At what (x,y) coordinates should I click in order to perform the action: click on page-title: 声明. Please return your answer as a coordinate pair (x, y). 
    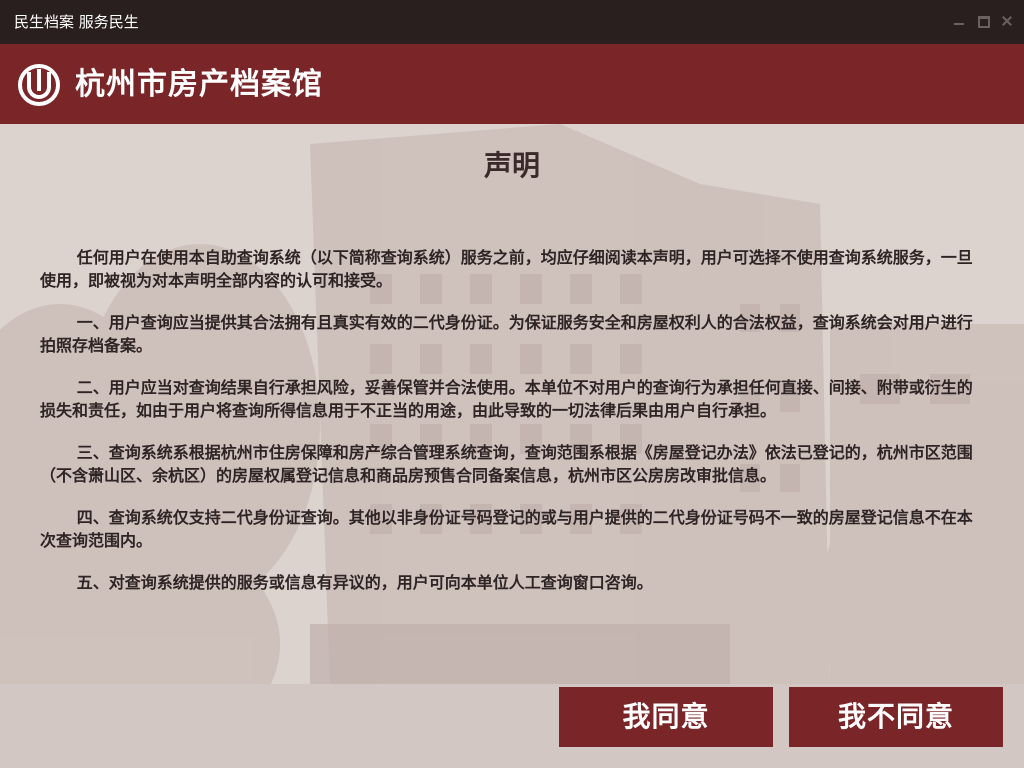
    Looking at the image, I should click on (511, 165).